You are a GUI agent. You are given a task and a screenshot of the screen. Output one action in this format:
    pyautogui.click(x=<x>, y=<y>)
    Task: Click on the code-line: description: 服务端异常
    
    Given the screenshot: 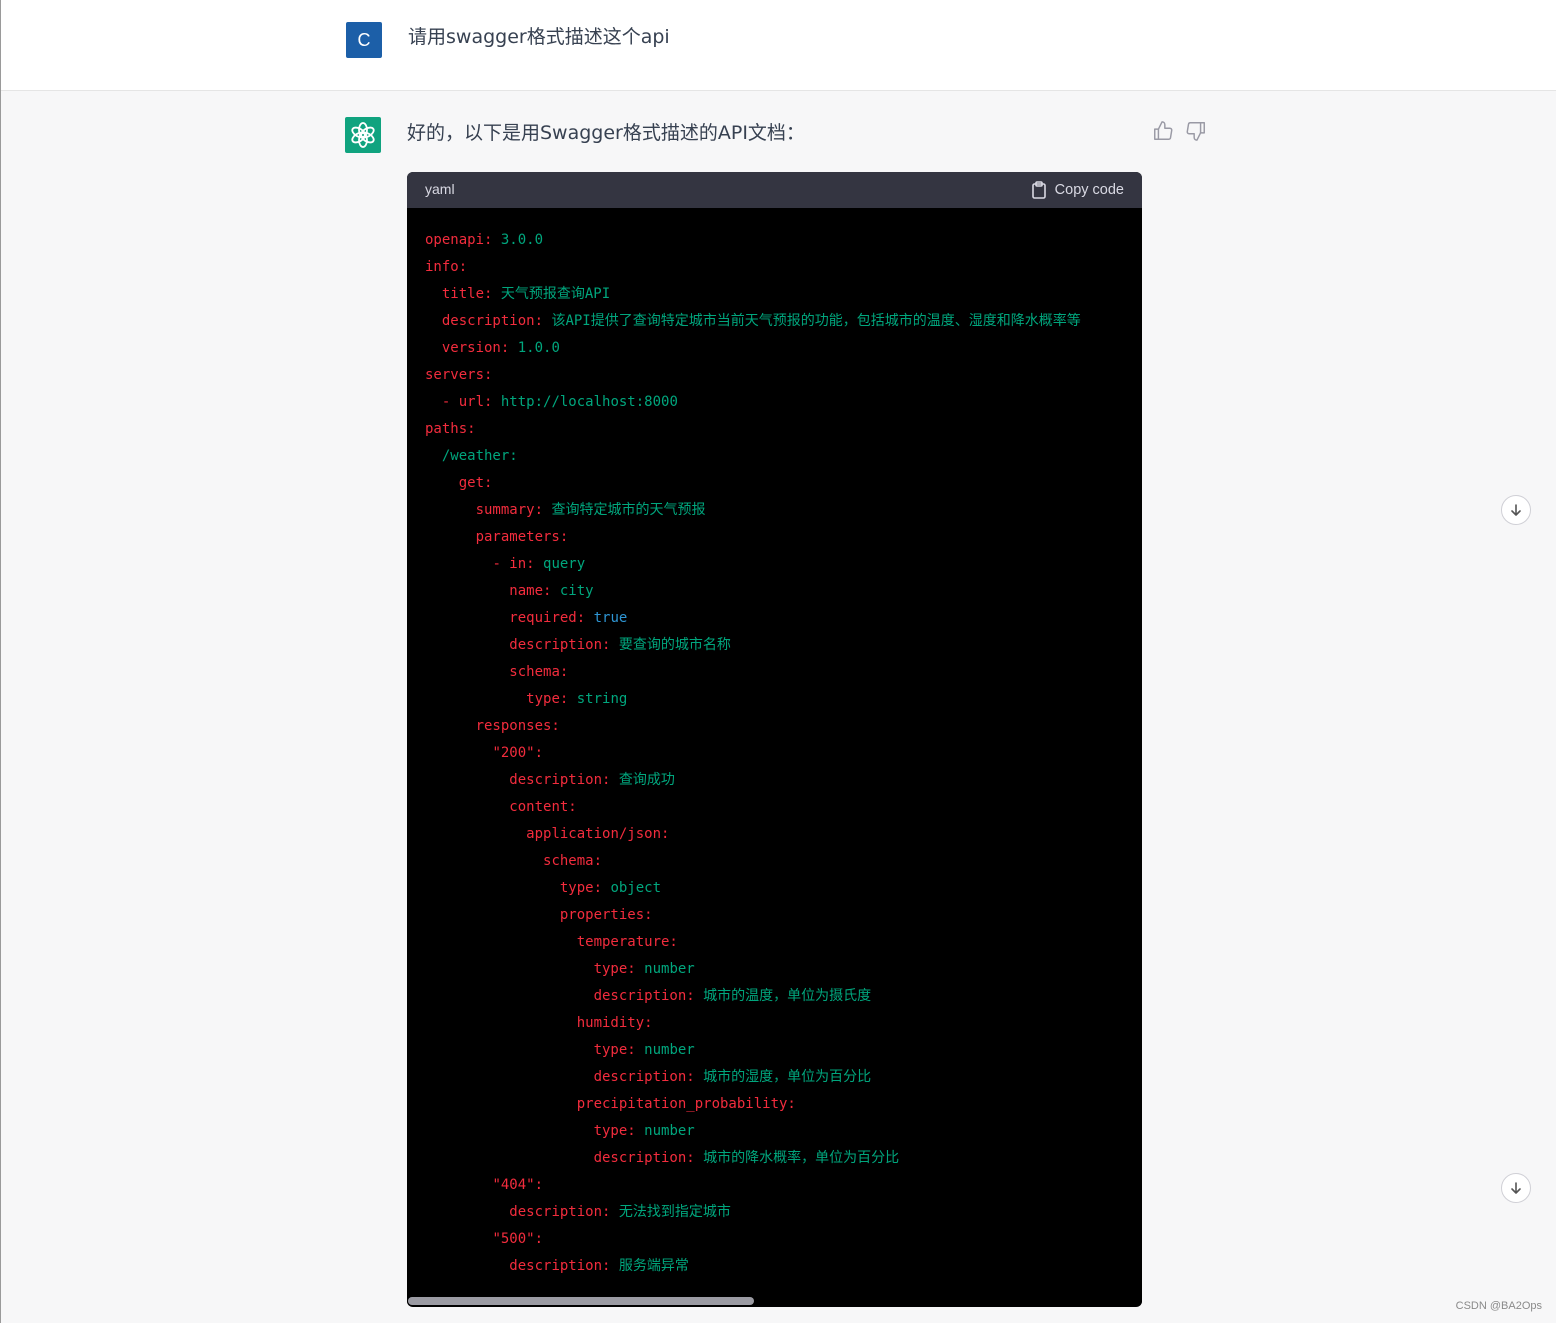 What is the action you would take?
    pyautogui.click(x=557, y=1266)
    